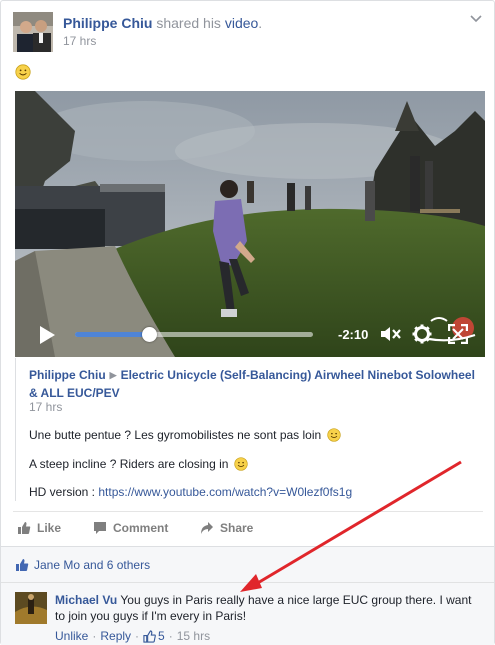 Image resolution: width=495 pixels, height=645 pixels. What do you see at coordinates (129, 464) in the screenshot?
I see `attachment-line-2: A steep incline ? Riders are closing in` at bounding box center [129, 464].